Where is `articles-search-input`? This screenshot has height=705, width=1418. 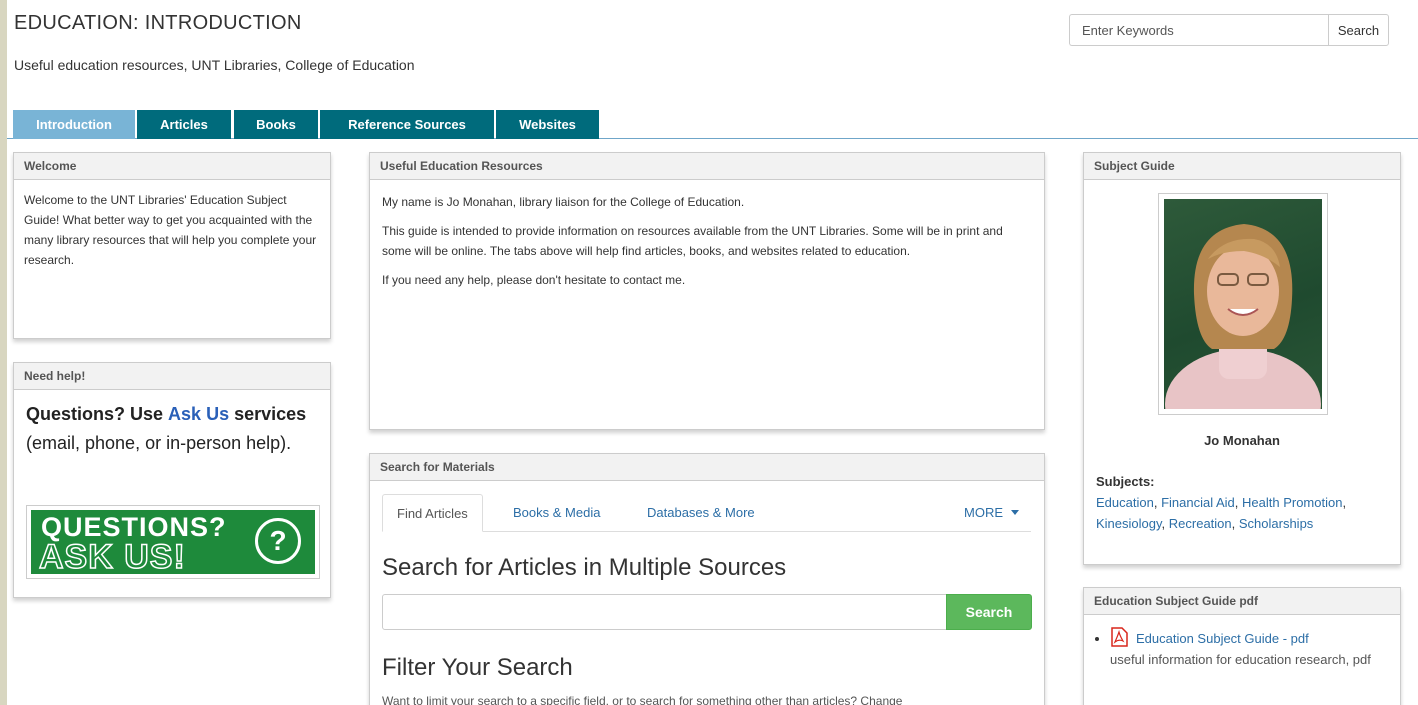 articles-search-input is located at coordinates (664, 612).